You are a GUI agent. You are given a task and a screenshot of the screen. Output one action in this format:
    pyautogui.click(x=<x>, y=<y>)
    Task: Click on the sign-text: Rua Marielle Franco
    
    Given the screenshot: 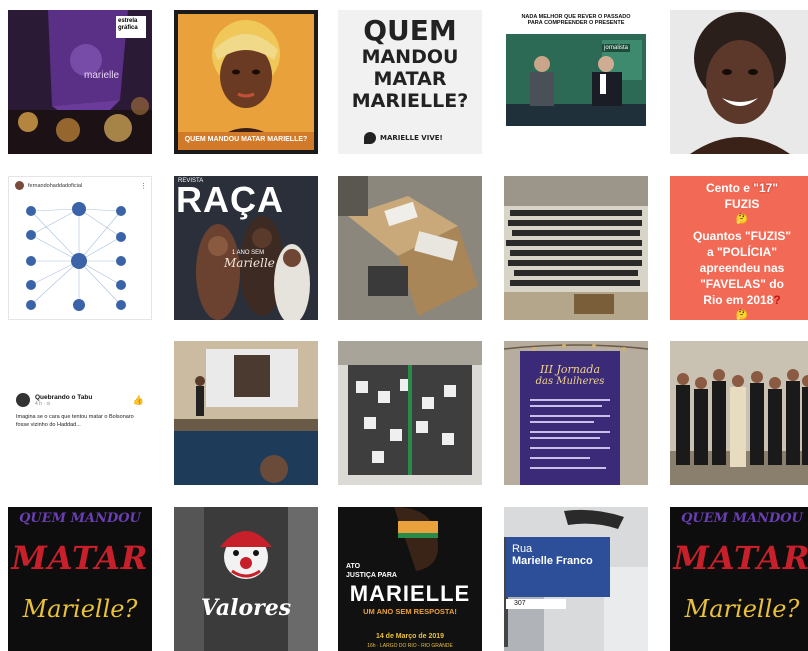 What is the action you would take?
    pyautogui.click(x=552, y=555)
    